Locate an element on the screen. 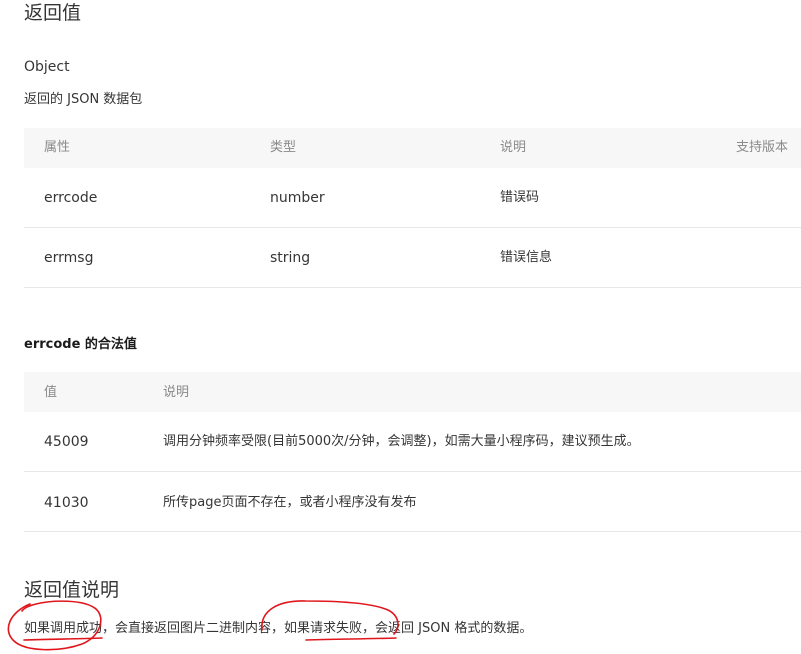 This screenshot has height=654, width=801. return-type: Object is located at coordinates (47, 67).